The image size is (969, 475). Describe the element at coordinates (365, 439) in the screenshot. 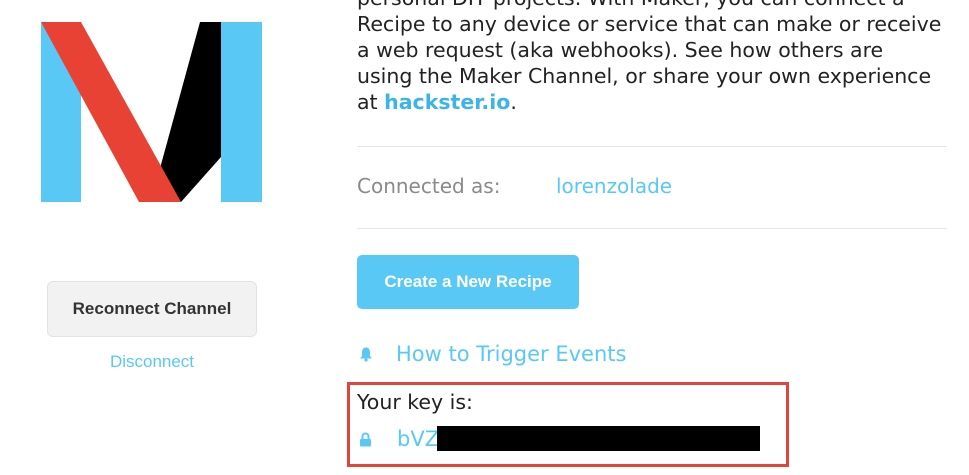

I see `lock-icon` at that location.